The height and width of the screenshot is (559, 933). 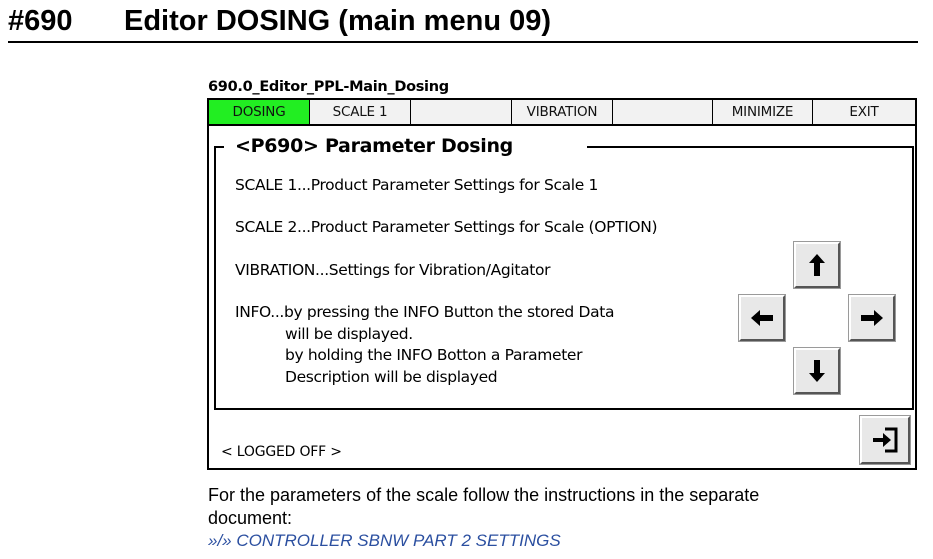 What do you see at coordinates (360, 112) in the screenshot?
I see `tab-scale-1: SCALE 1` at bounding box center [360, 112].